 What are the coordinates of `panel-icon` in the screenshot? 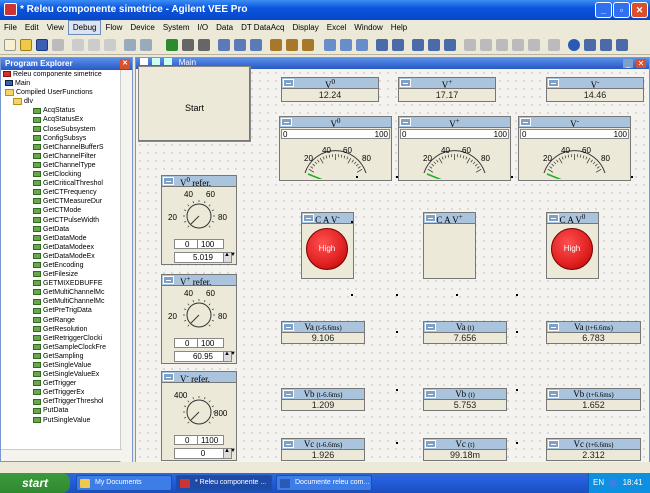 It's located at (434, 45).